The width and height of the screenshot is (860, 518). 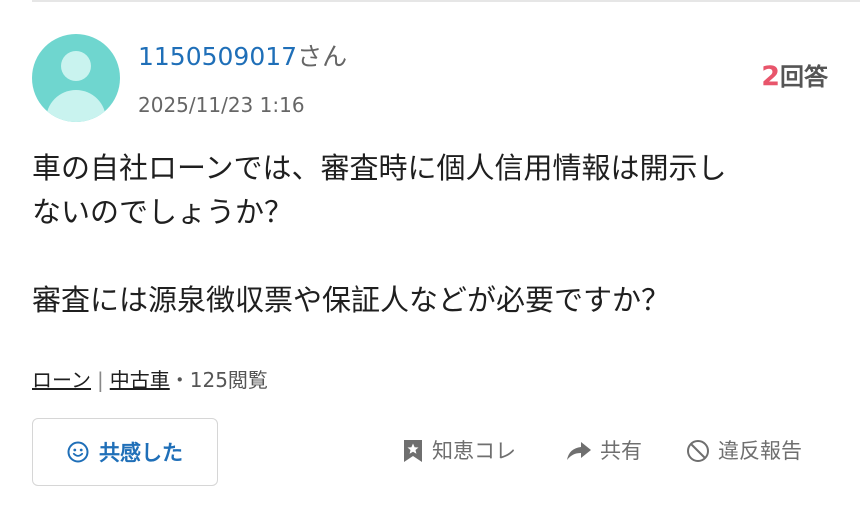 What do you see at coordinates (76, 106) in the screenshot?
I see `avatar-body-shape` at bounding box center [76, 106].